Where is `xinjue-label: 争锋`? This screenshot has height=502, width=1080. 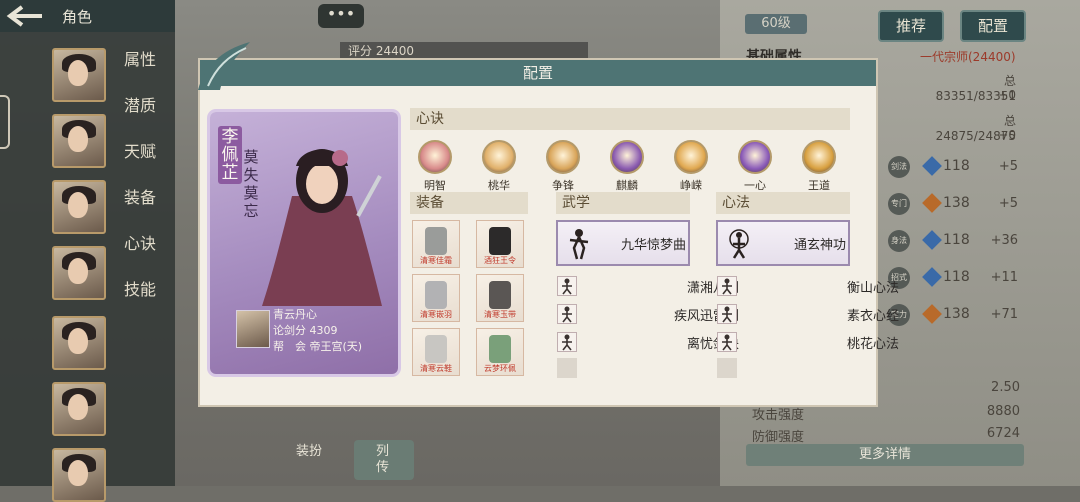 xinjue-label: 争锋 is located at coordinates (563, 185).